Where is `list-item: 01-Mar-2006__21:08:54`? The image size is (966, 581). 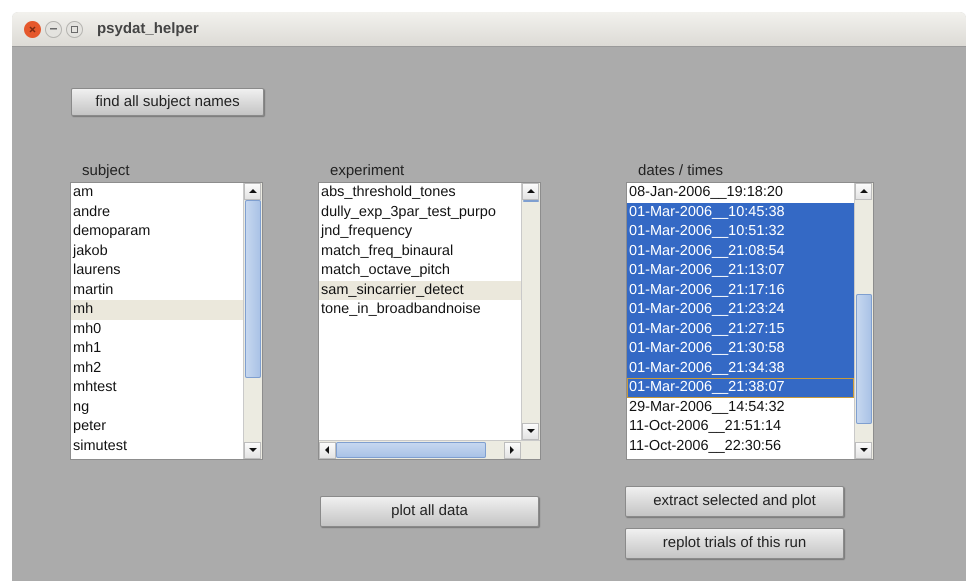
list-item: 01-Mar-2006__21:08:54 is located at coordinates (740, 251).